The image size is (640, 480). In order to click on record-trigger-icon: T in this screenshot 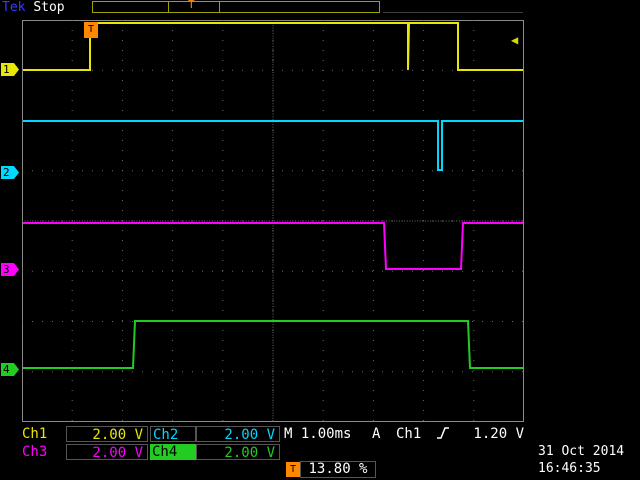, I will do `click(191, 5)`.